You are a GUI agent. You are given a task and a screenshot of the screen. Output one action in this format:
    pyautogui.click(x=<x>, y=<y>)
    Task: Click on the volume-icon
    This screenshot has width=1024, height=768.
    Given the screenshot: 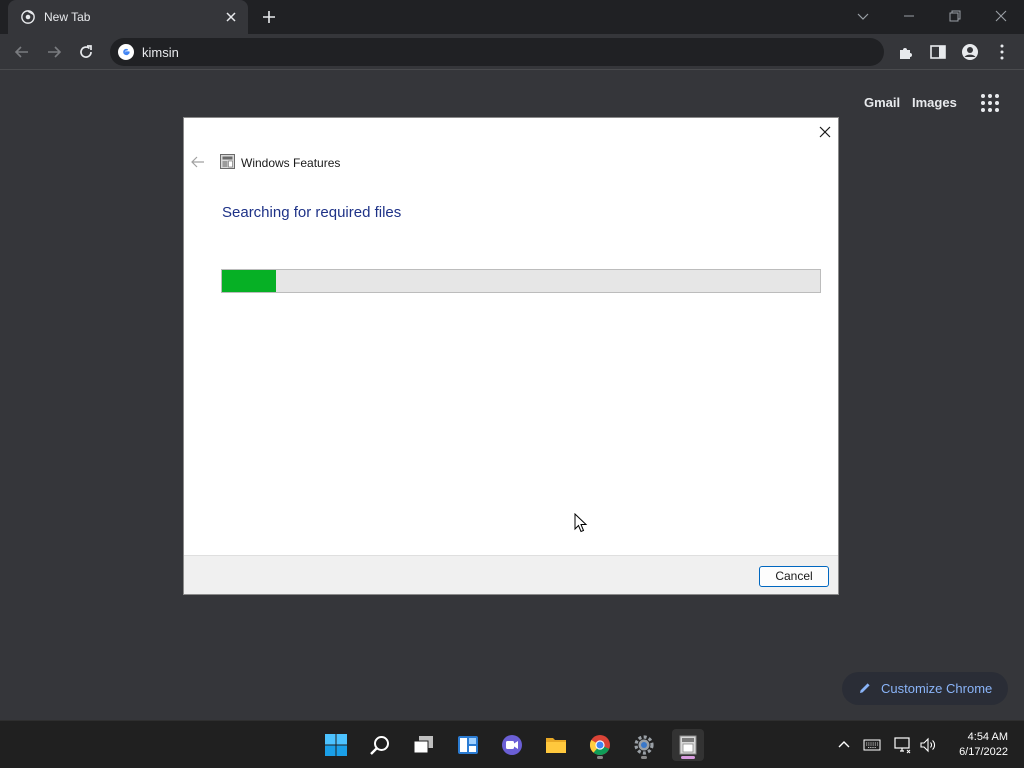 What is the action you would take?
    pyautogui.click(x=928, y=745)
    